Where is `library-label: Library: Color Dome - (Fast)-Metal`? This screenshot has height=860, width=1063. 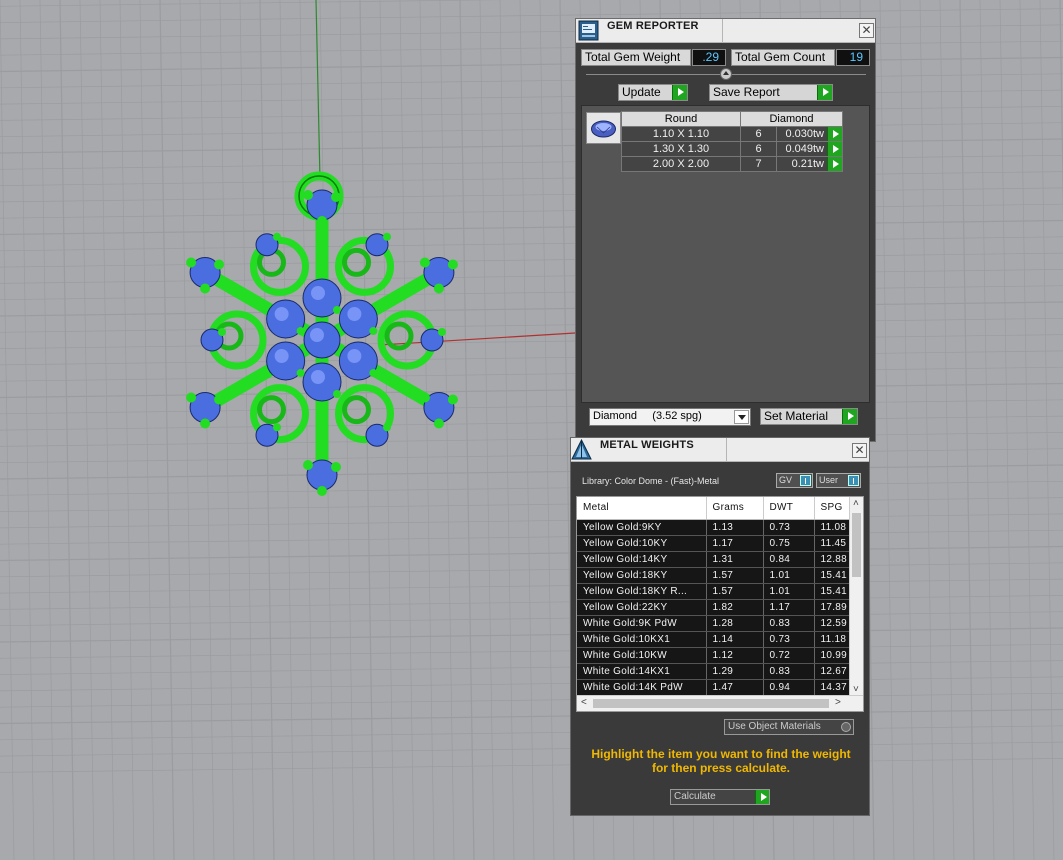
library-label: Library: Color Dome - (Fast)-Metal is located at coordinates (651, 481).